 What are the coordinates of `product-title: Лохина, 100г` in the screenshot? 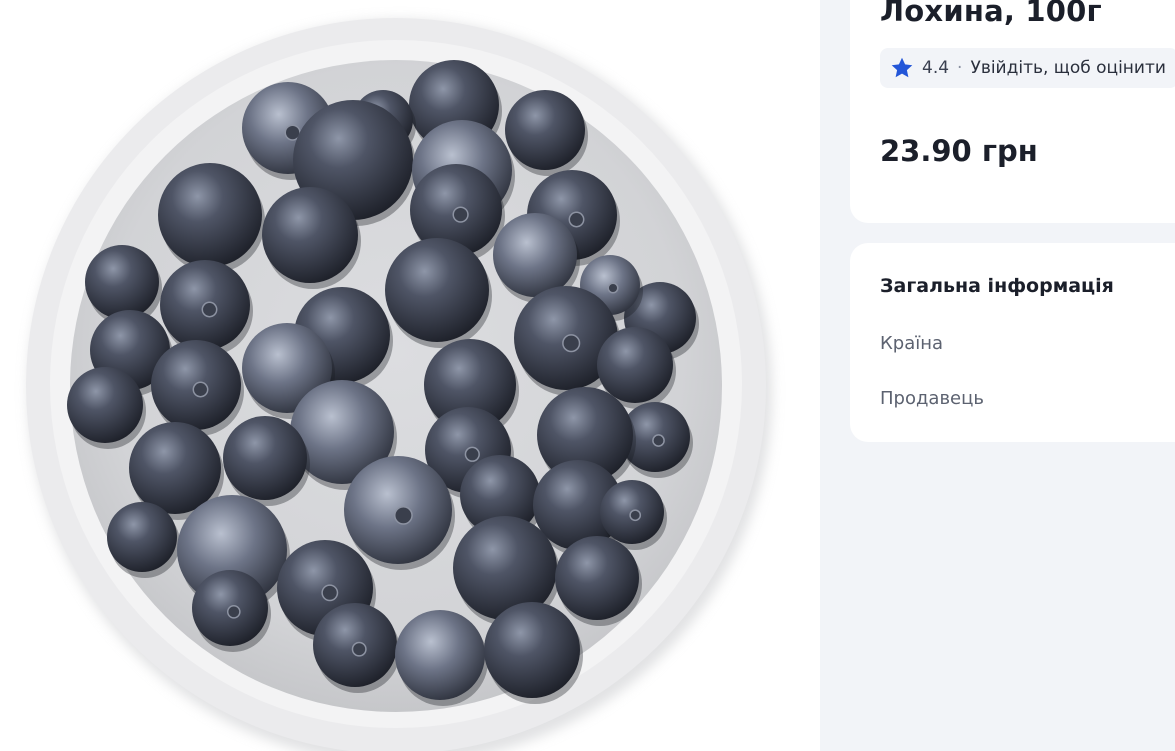 It's located at (991, 14).